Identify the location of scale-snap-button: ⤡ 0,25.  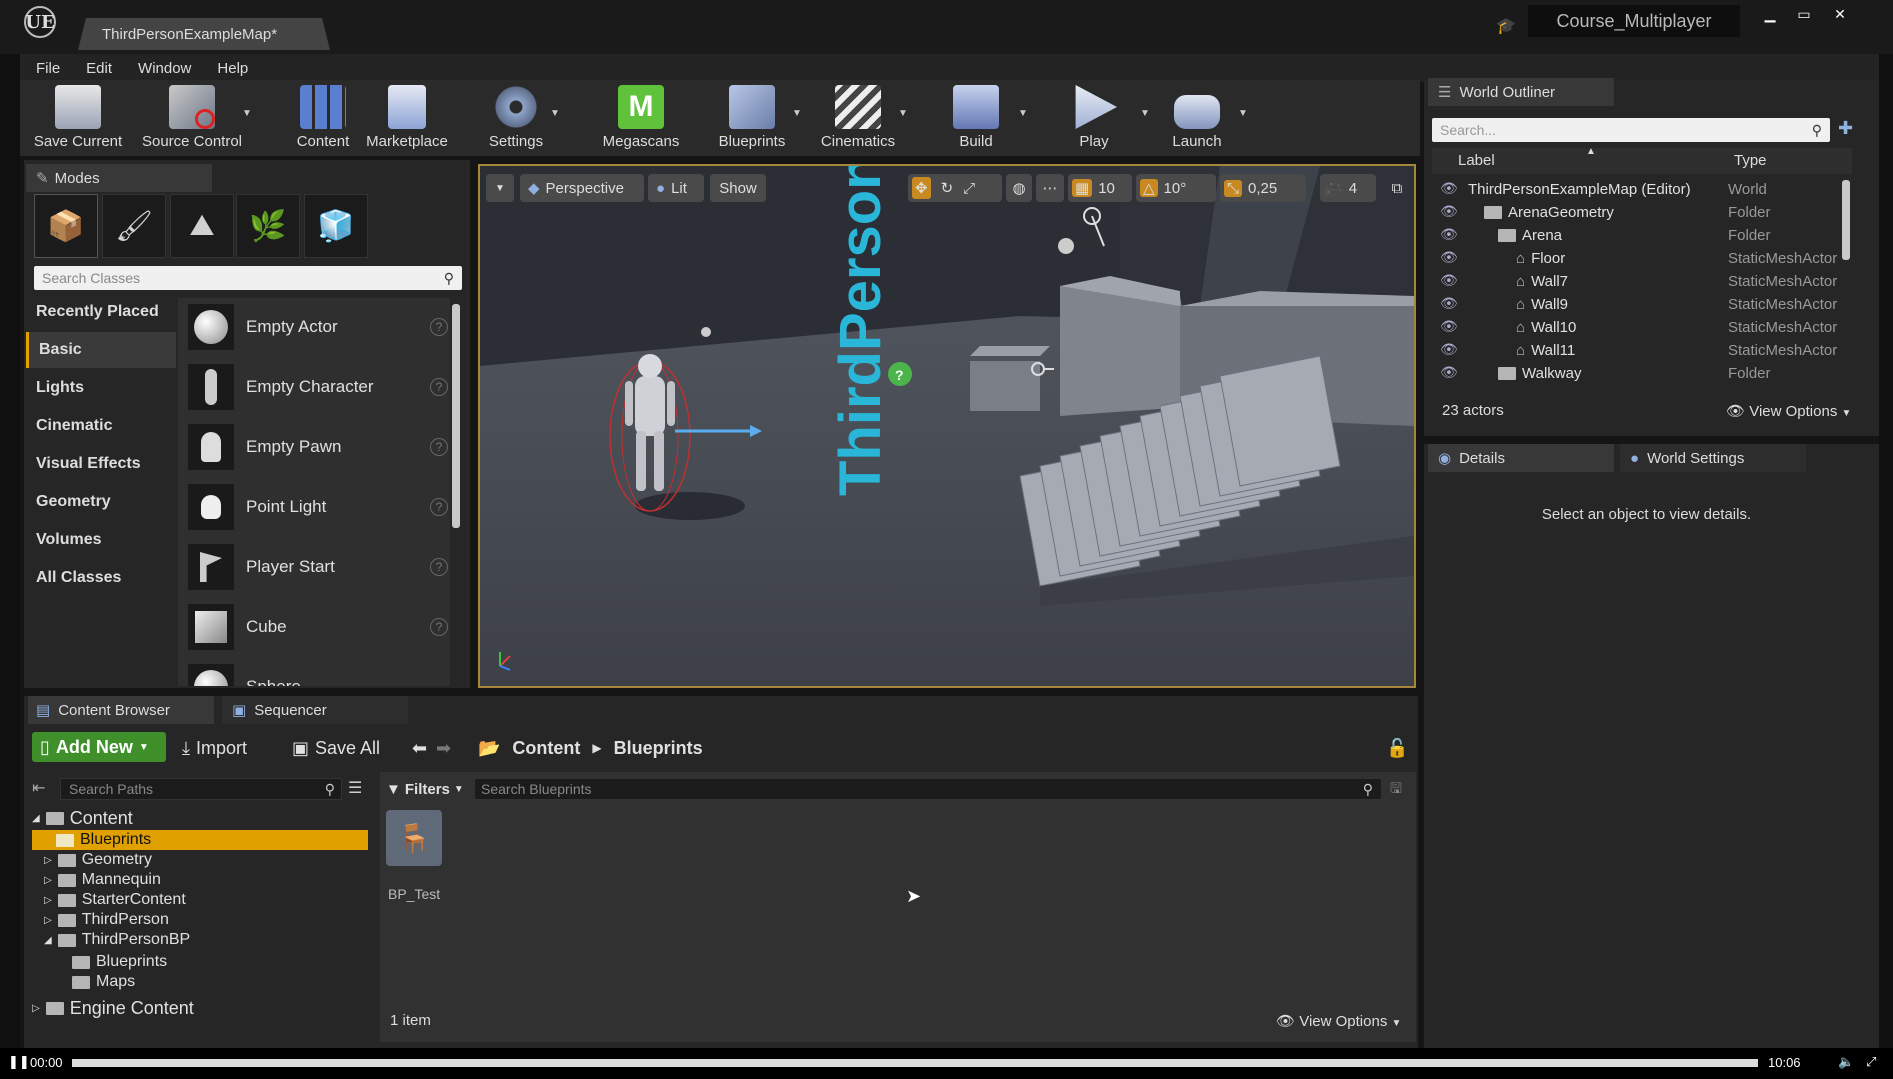
(1263, 188).